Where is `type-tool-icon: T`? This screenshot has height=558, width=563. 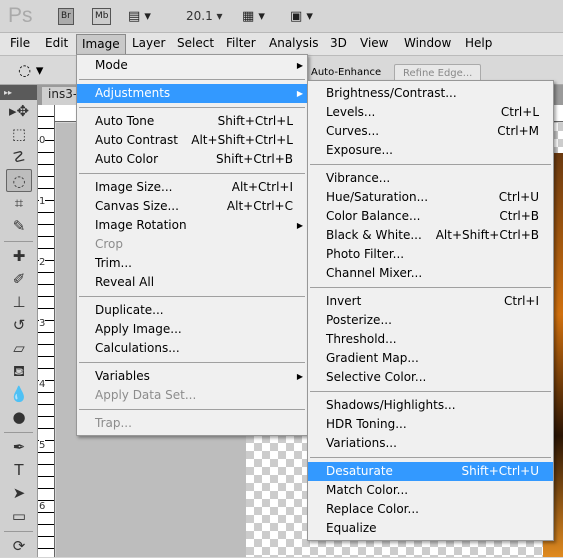
type-tool-icon: T is located at coordinates (19, 470).